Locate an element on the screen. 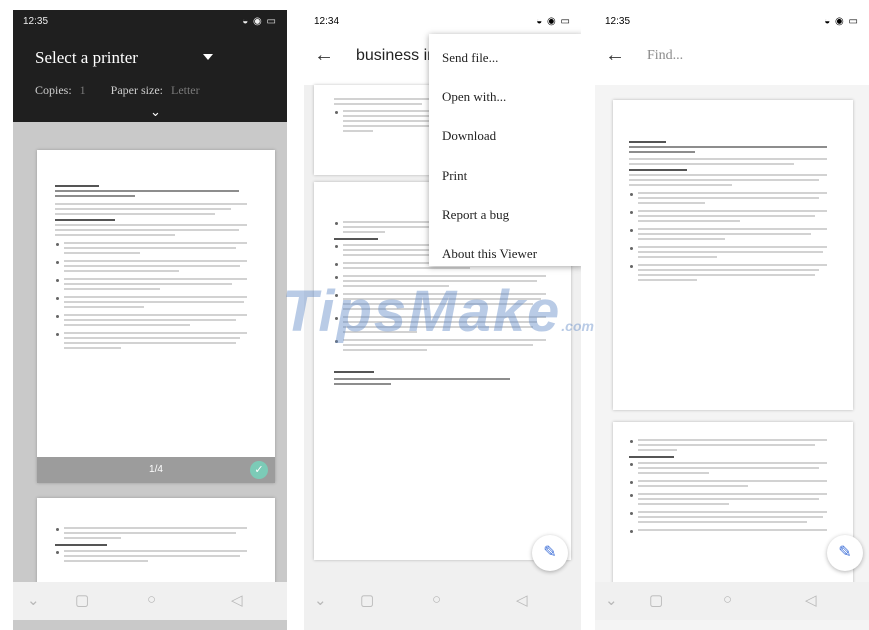 The image size is (869, 630). expand-chevron-icon: ⌄ is located at coordinates (155, 112).